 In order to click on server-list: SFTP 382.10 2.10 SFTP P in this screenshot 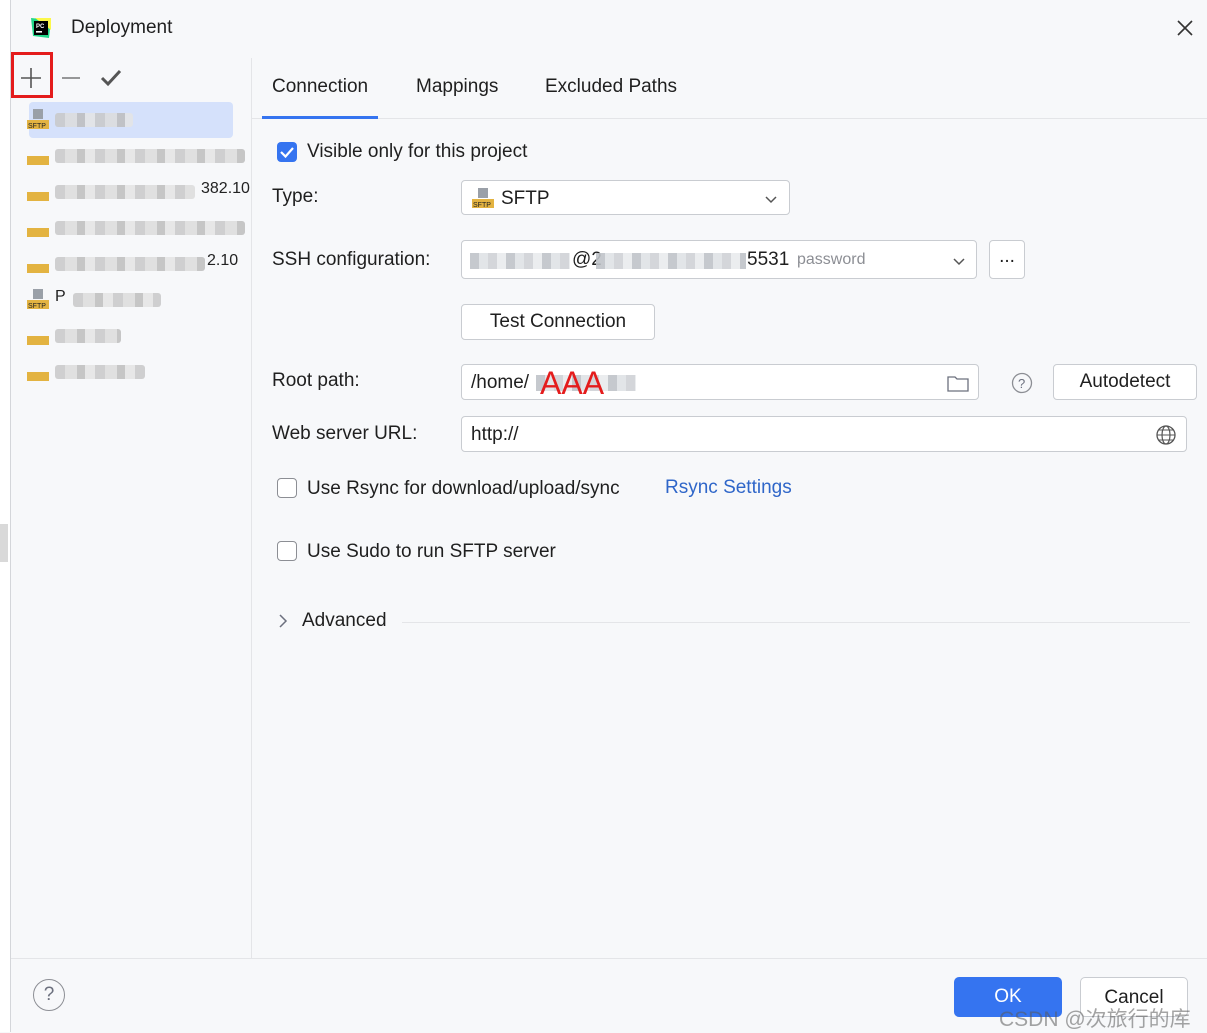, I will do `click(139, 246)`.